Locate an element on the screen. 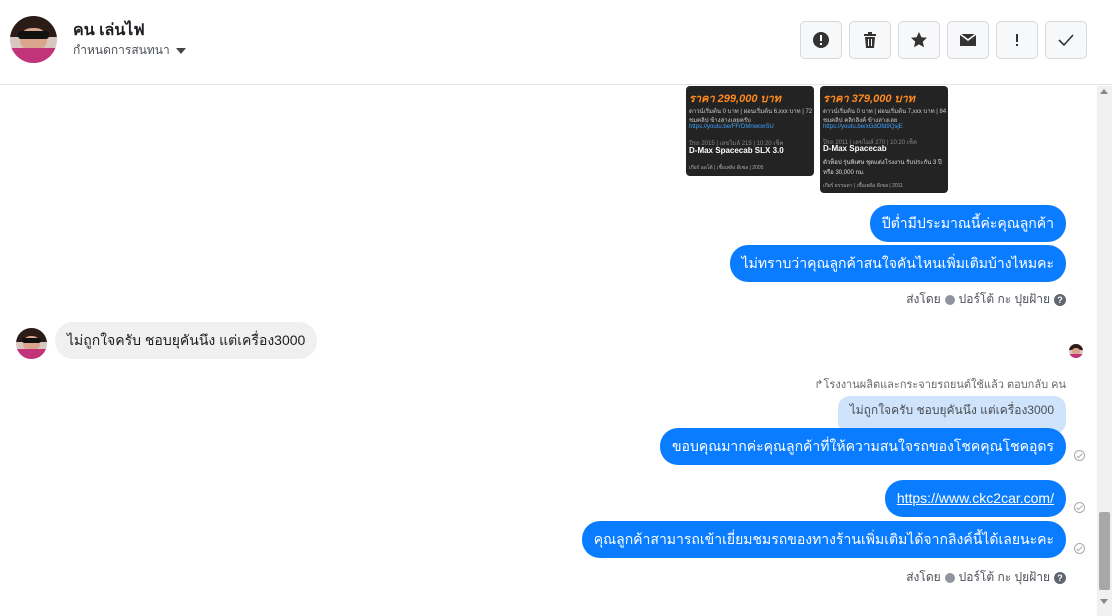 This screenshot has height=616, width=1112. contact-avatar-small is located at coordinates (31, 343).